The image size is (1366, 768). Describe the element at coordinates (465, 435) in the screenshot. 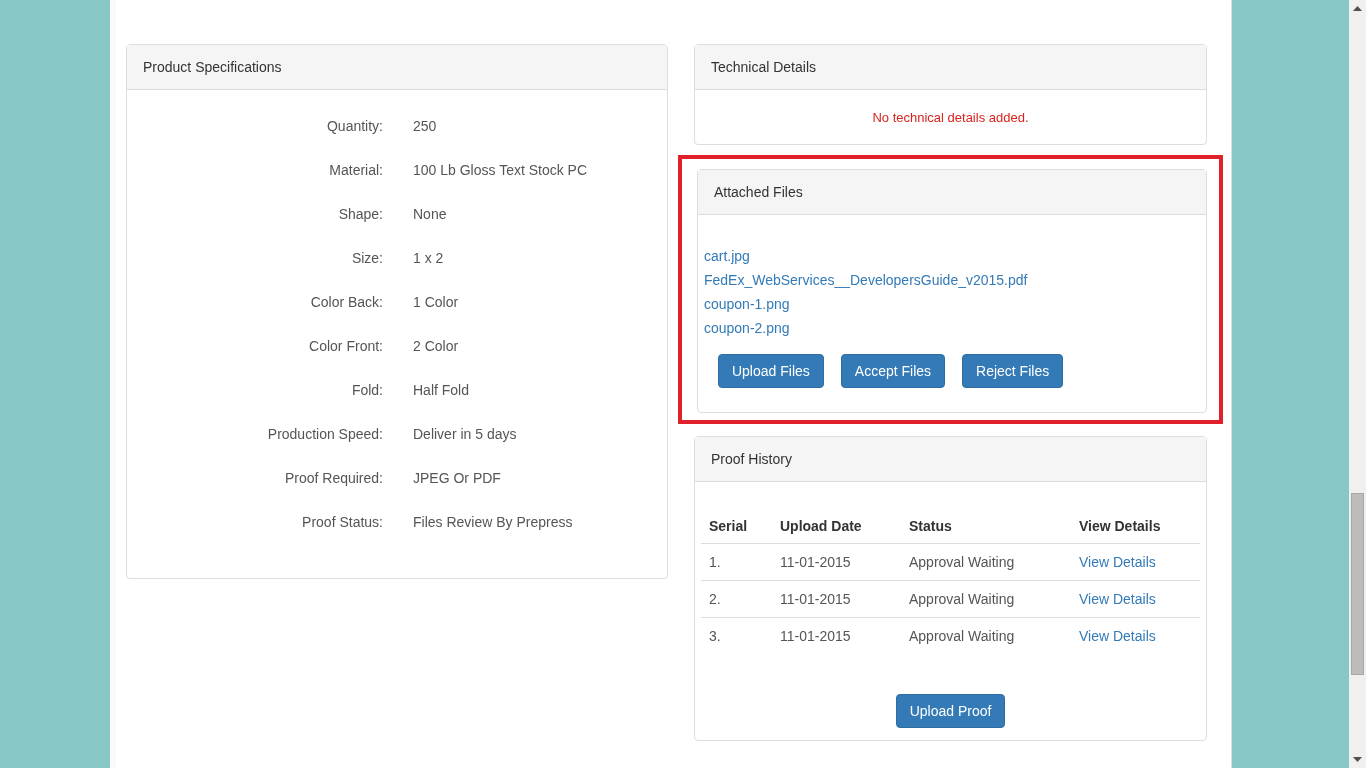

I see `spec-value: Deliver in 5 days` at that location.